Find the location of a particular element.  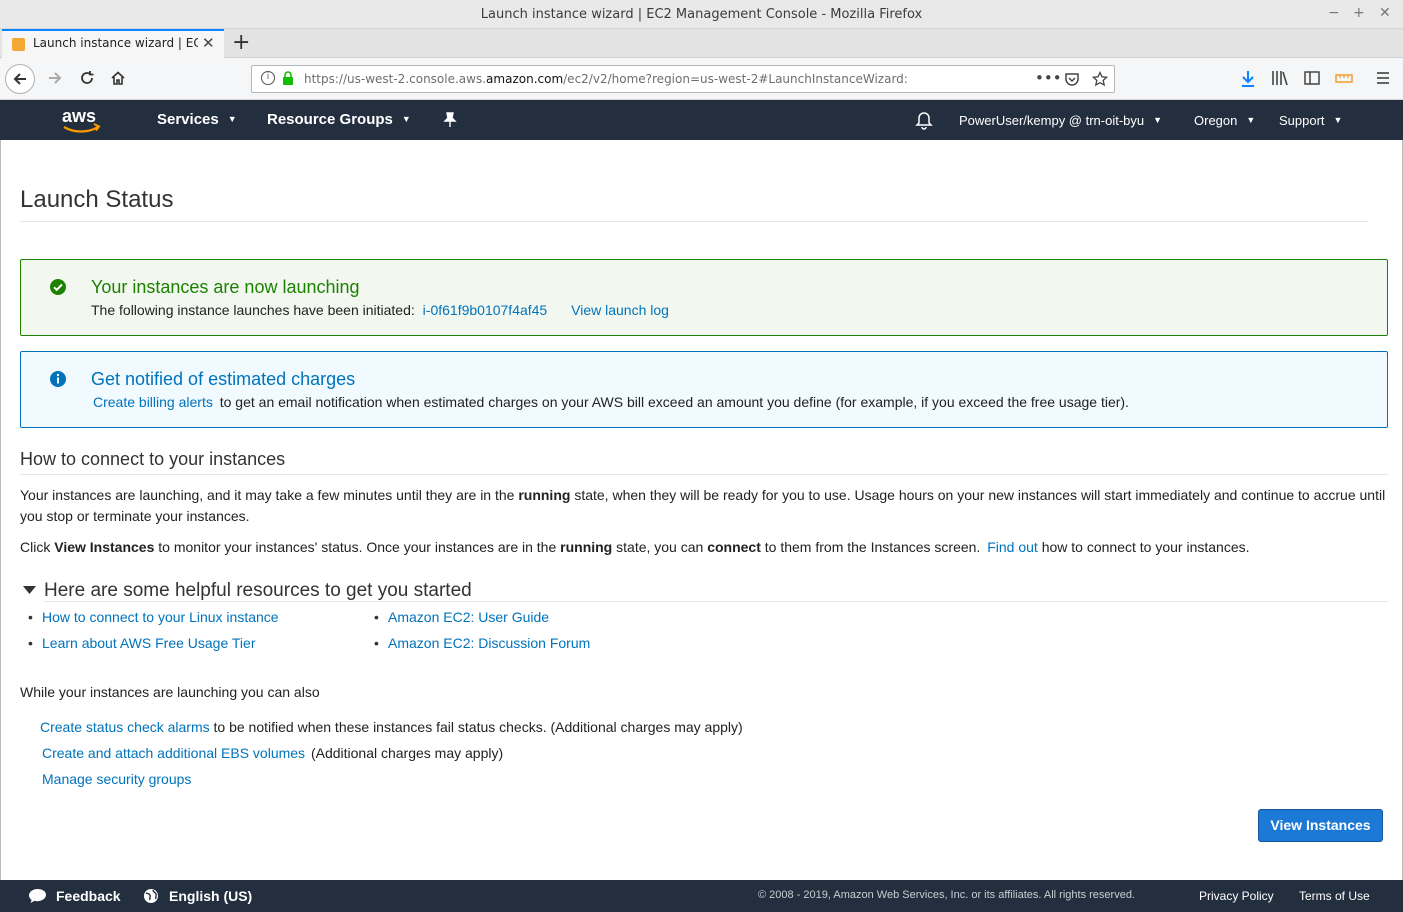

svg-text: aws is located at coordinates (79, 116).